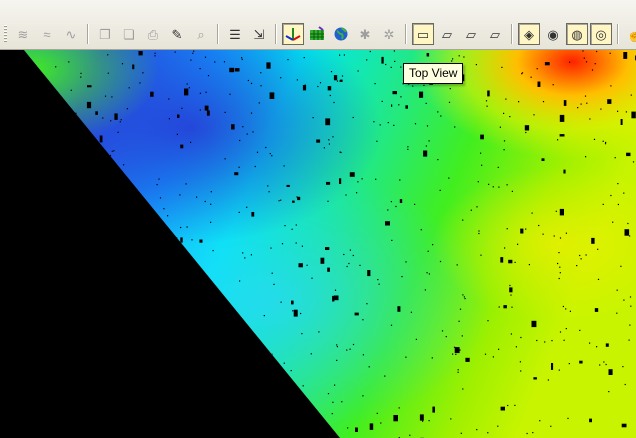 This screenshot has height=438, width=636. What do you see at coordinates (447, 34) in the screenshot?
I see `front-view-icon: ▱` at bounding box center [447, 34].